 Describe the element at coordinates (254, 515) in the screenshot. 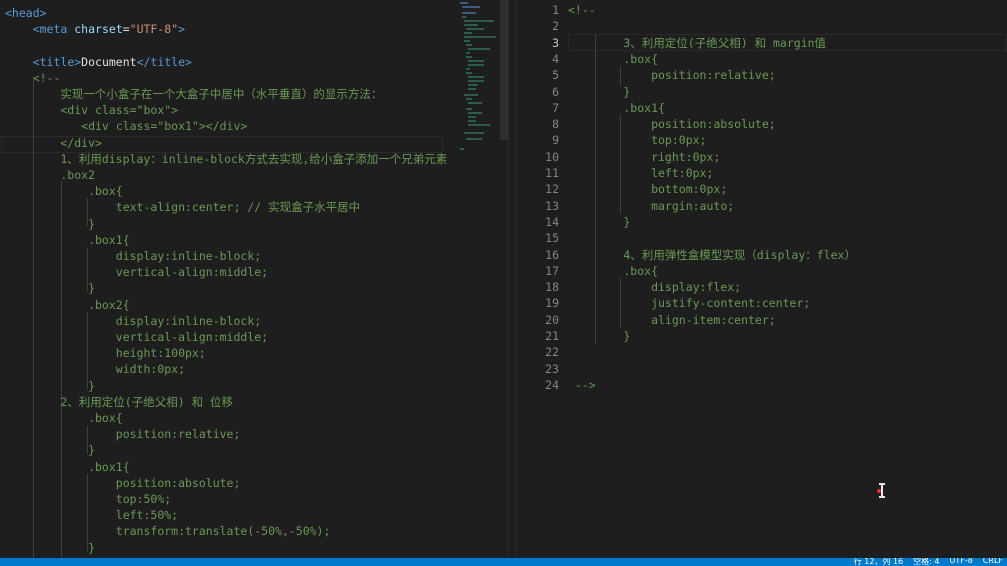

I see `code-line: left:50%;` at that location.